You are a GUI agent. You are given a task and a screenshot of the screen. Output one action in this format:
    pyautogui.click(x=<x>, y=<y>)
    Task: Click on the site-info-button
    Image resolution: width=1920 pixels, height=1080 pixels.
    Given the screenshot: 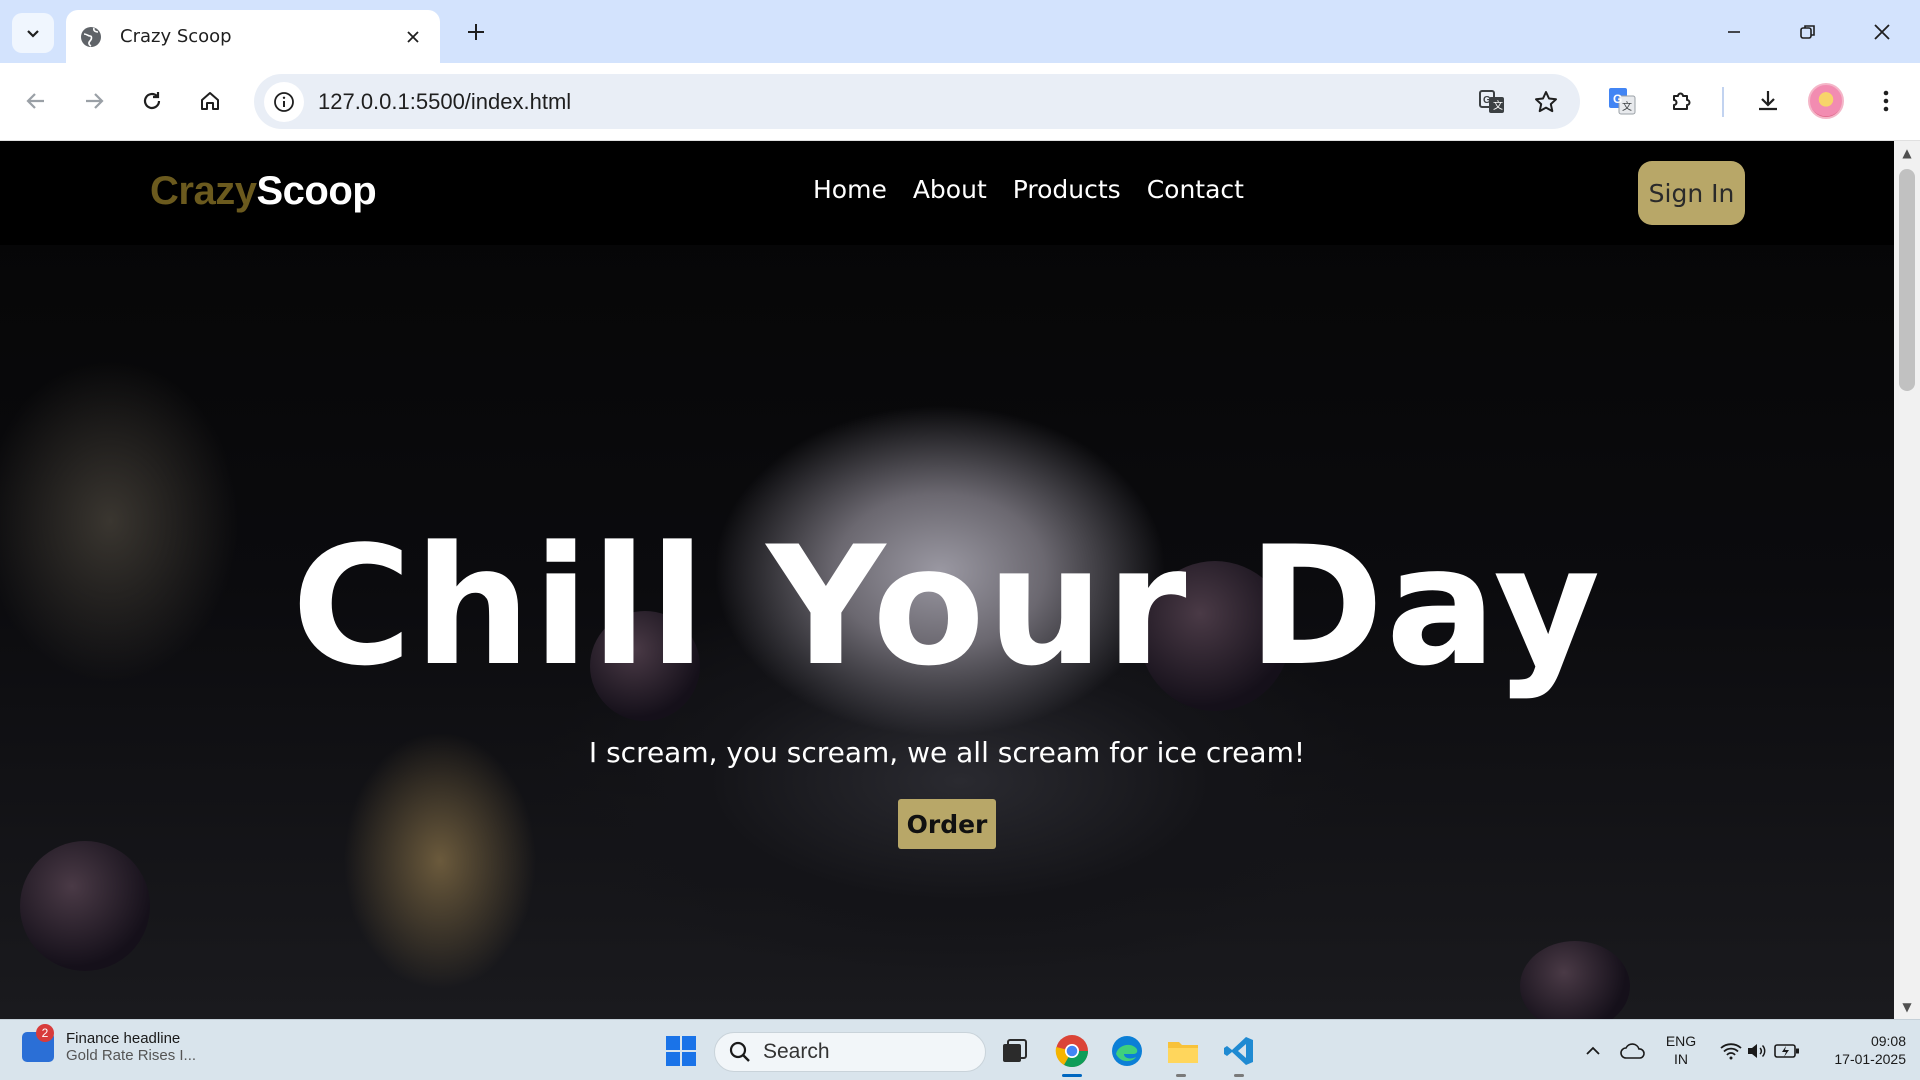 What is the action you would take?
    pyautogui.click(x=284, y=101)
    